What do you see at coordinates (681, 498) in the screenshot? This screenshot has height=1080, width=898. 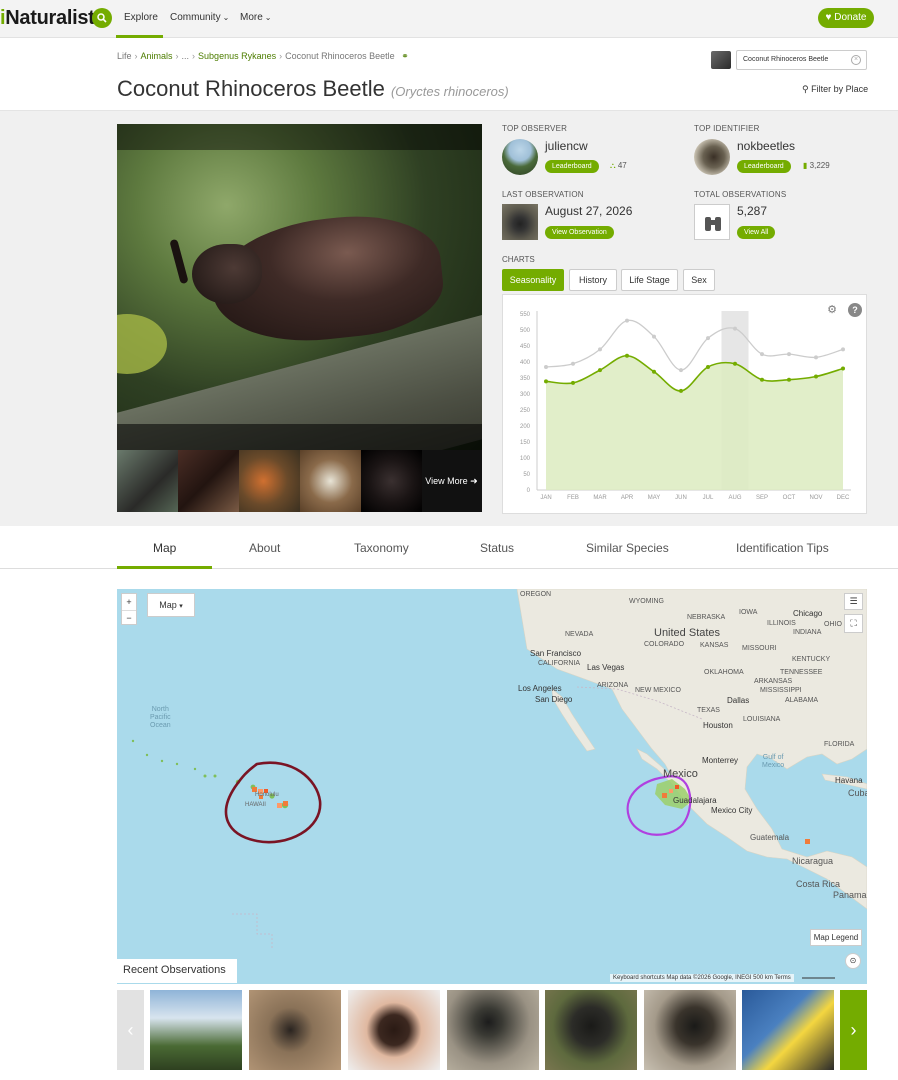 I see `x-tick-label: JUN` at bounding box center [681, 498].